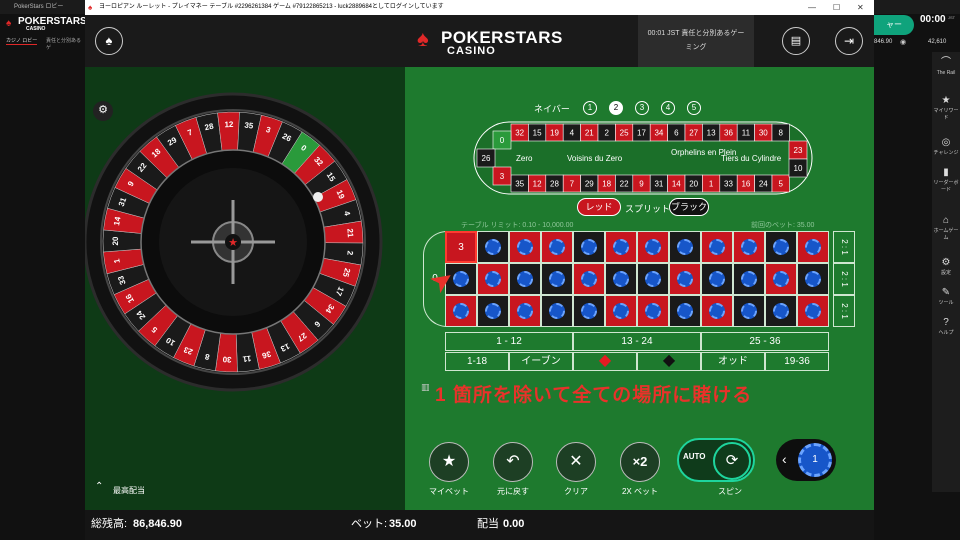  What do you see at coordinates (590, 108) in the screenshot?
I see `neighbor-option: 1` at bounding box center [590, 108].